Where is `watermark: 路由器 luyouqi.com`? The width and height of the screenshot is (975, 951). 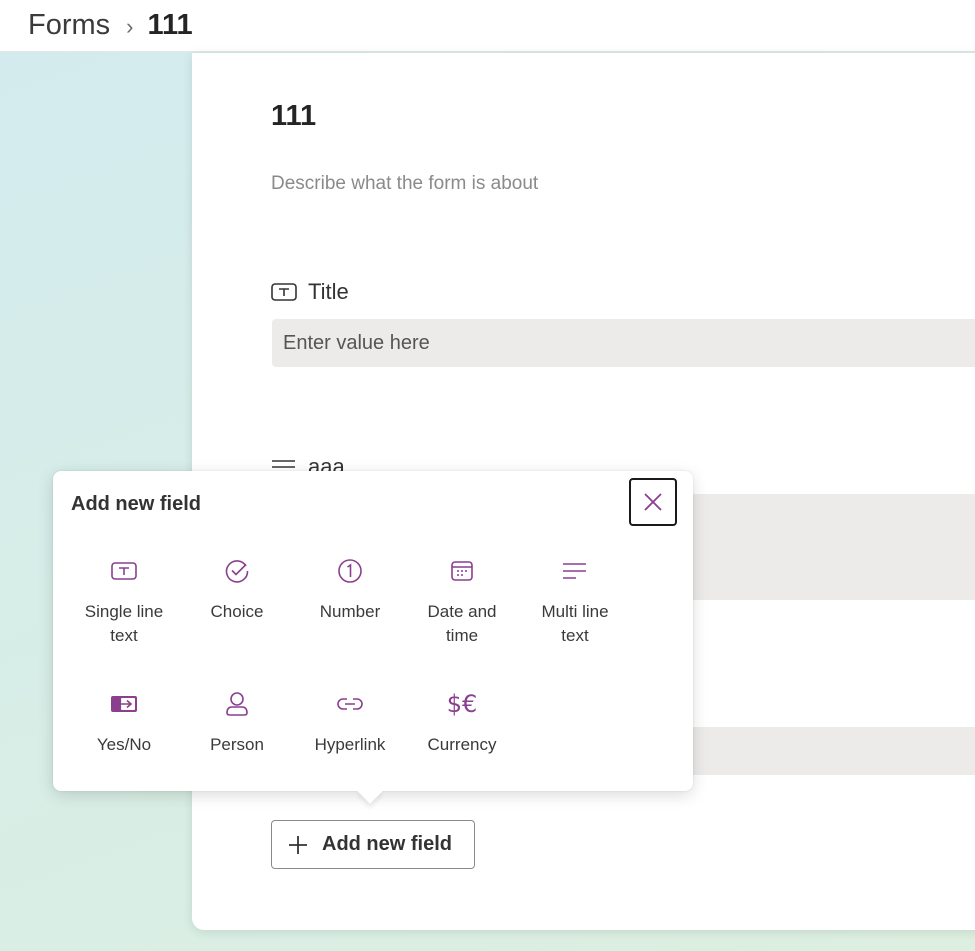
watermark: 路由器 luyouqi.com is located at coordinates (893, 908).